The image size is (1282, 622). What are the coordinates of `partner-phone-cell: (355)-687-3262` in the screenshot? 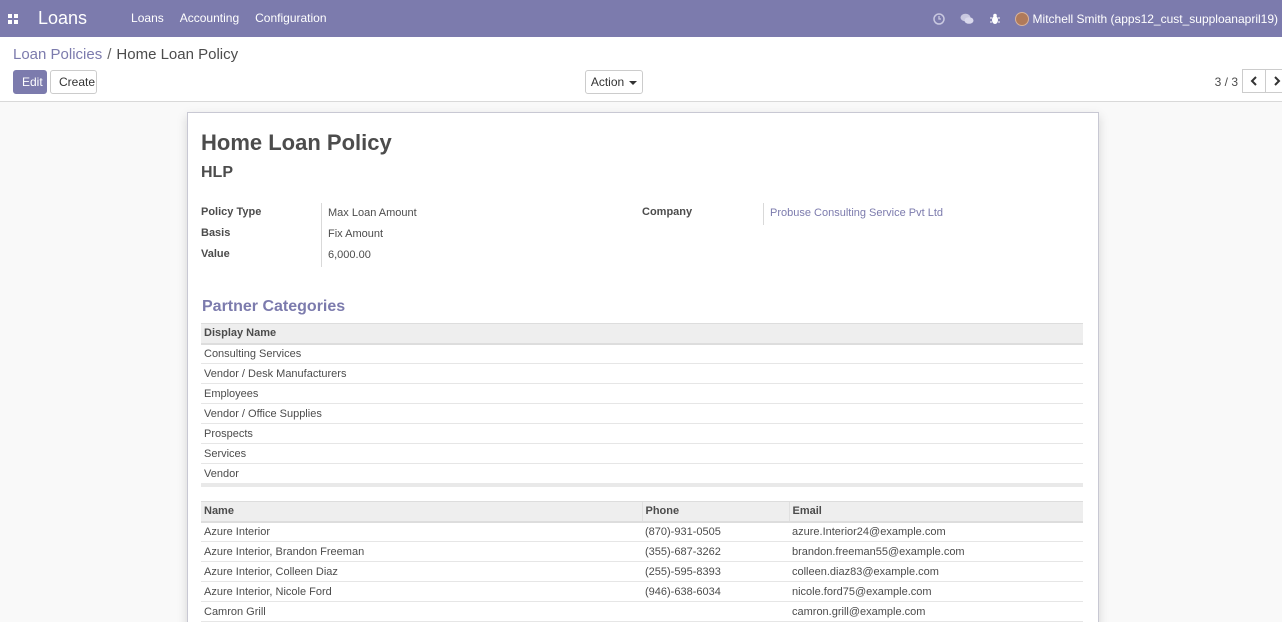 It's located at (715, 551).